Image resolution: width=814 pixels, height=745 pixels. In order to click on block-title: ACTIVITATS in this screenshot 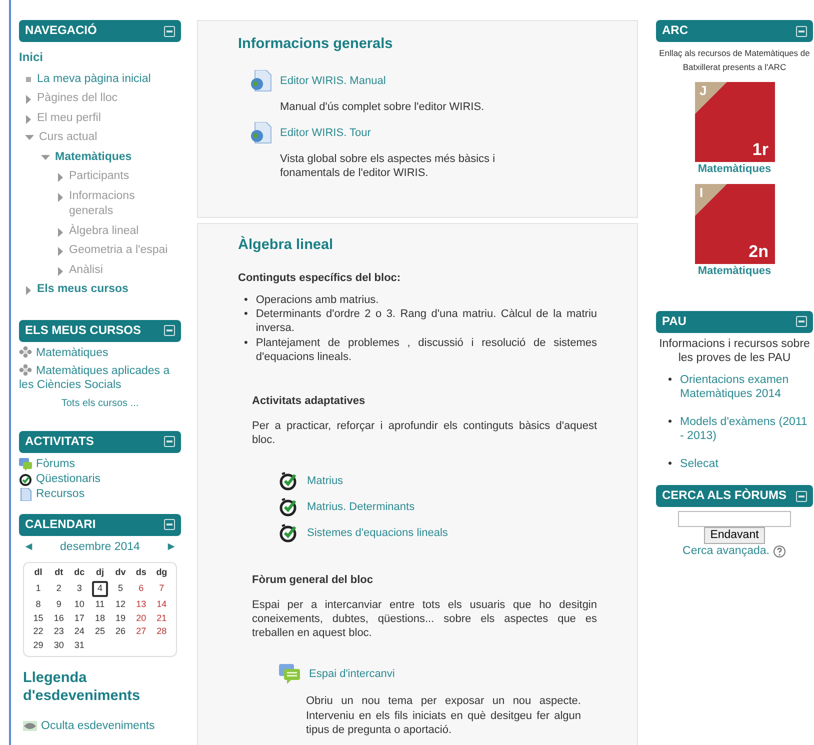, I will do `click(59, 442)`.